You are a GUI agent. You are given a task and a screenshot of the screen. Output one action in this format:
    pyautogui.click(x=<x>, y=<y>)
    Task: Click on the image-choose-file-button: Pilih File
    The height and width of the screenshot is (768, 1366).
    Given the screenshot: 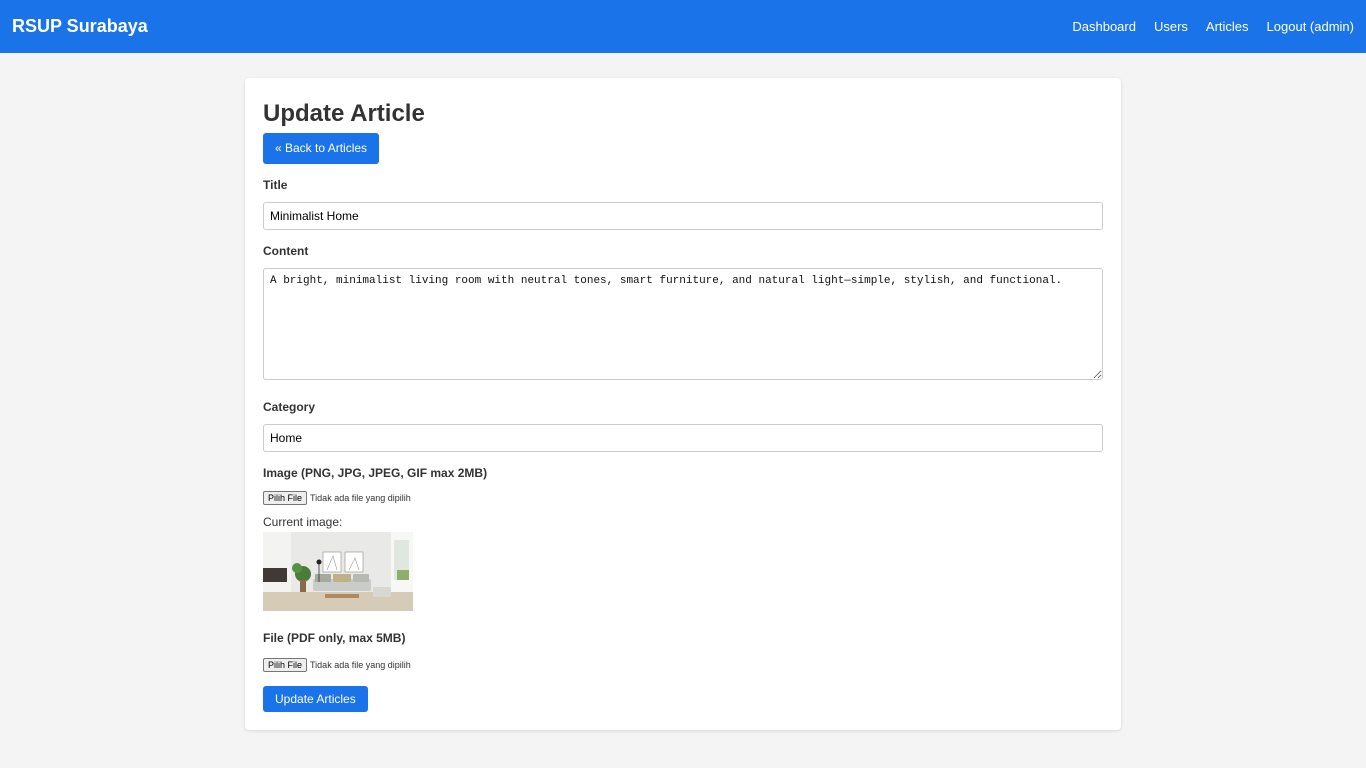 What is the action you would take?
    pyautogui.click(x=285, y=498)
    